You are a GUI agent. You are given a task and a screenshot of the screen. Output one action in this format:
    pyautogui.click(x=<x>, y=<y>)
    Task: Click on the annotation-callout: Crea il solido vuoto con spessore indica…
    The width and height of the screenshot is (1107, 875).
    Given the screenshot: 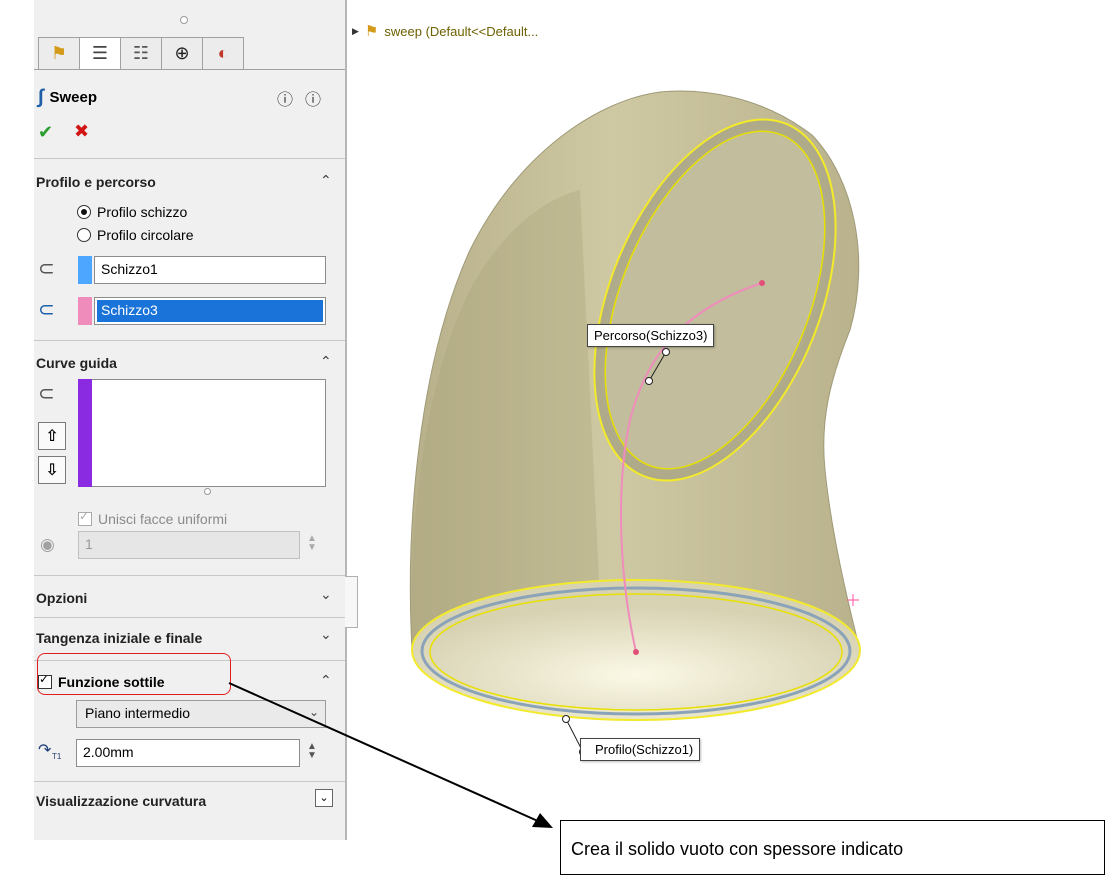 What is the action you would take?
    pyautogui.click(x=832, y=847)
    